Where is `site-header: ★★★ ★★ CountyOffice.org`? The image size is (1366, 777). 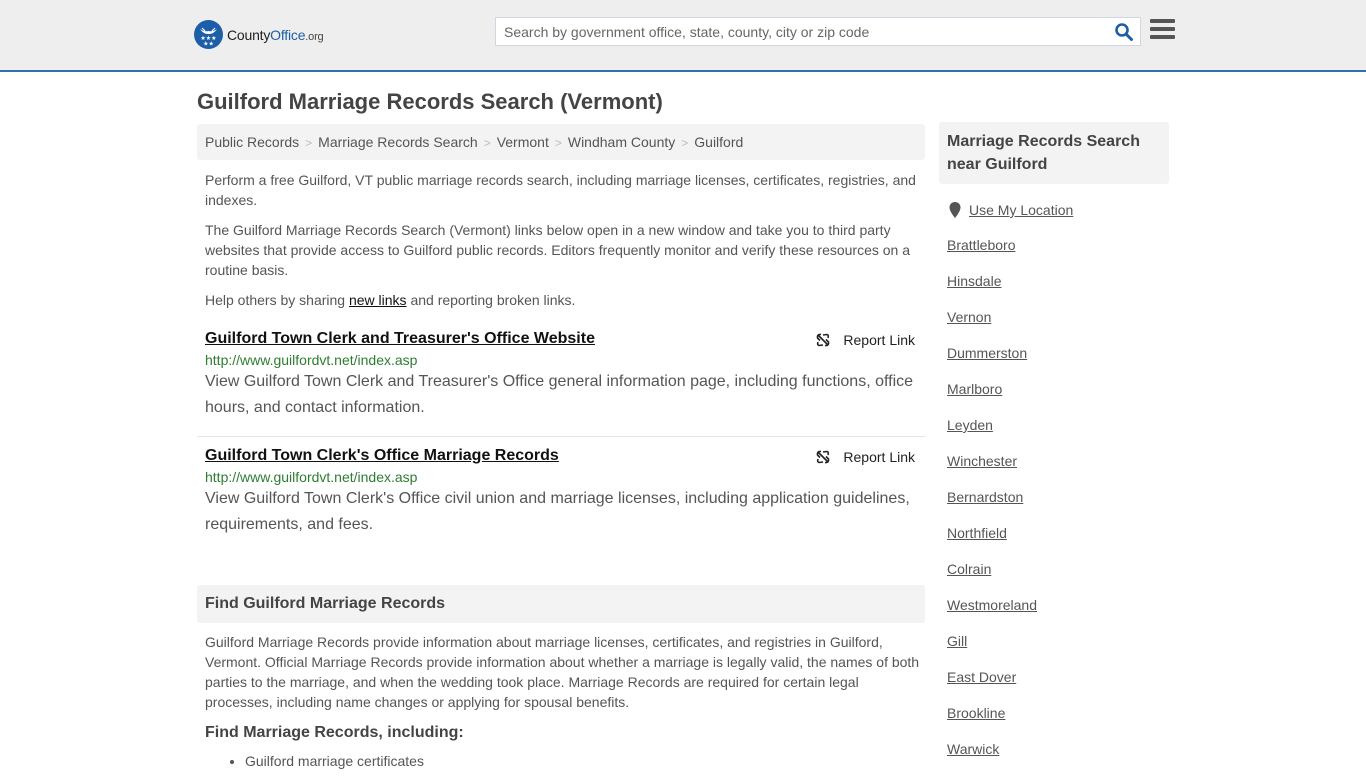 site-header: ★★★ ★★ CountyOffice.org is located at coordinates (683, 36).